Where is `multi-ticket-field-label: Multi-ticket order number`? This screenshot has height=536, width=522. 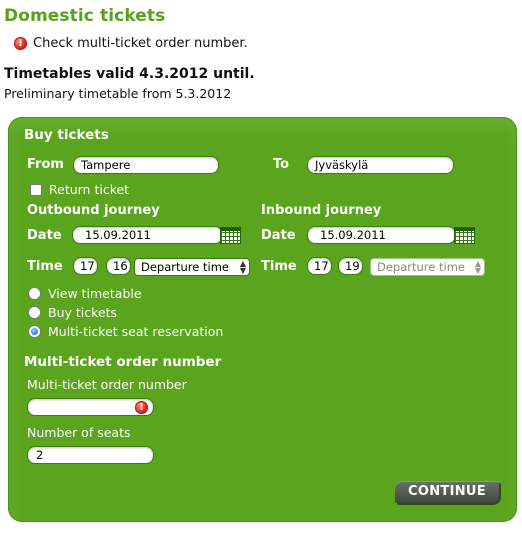 multi-ticket-field-label: Multi-ticket order number is located at coordinates (107, 384).